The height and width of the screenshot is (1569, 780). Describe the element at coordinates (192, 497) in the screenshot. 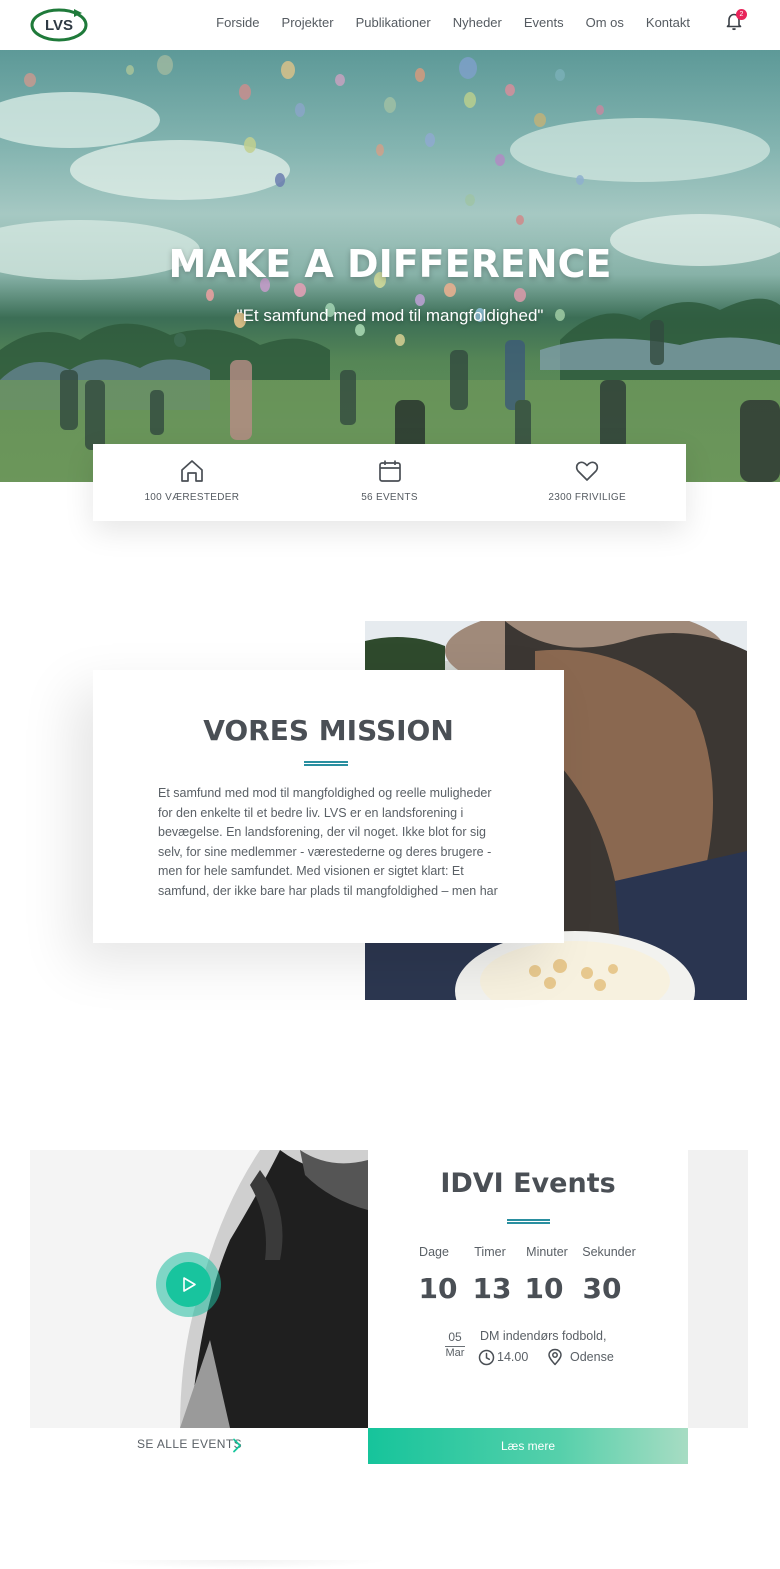

I see `stat-label: 100 VÆRESTEDER` at that location.